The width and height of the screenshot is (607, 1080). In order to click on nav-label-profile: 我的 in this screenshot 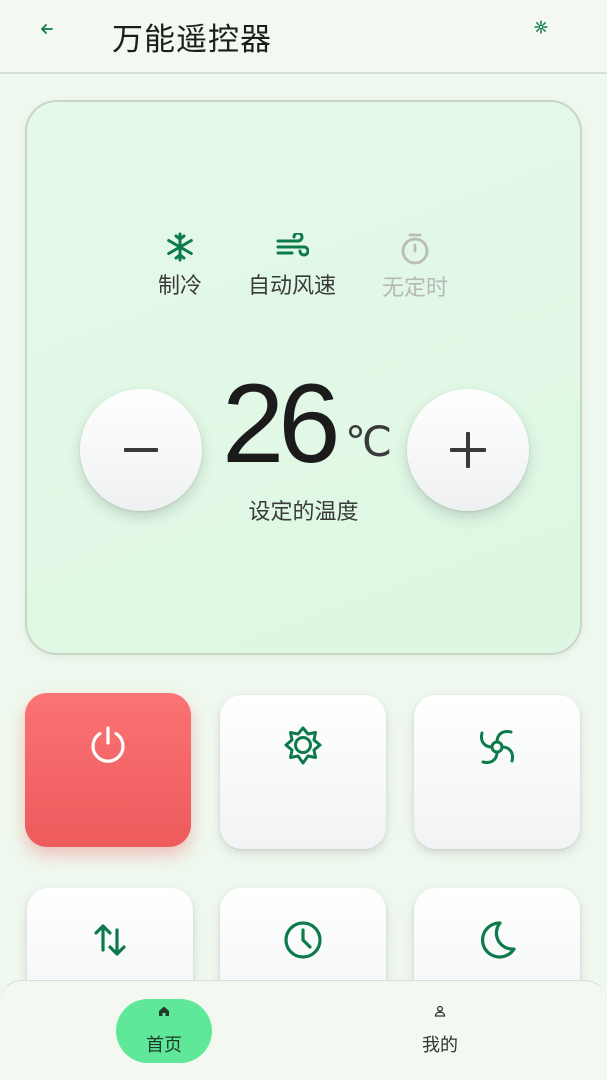, I will do `click(440, 1045)`.